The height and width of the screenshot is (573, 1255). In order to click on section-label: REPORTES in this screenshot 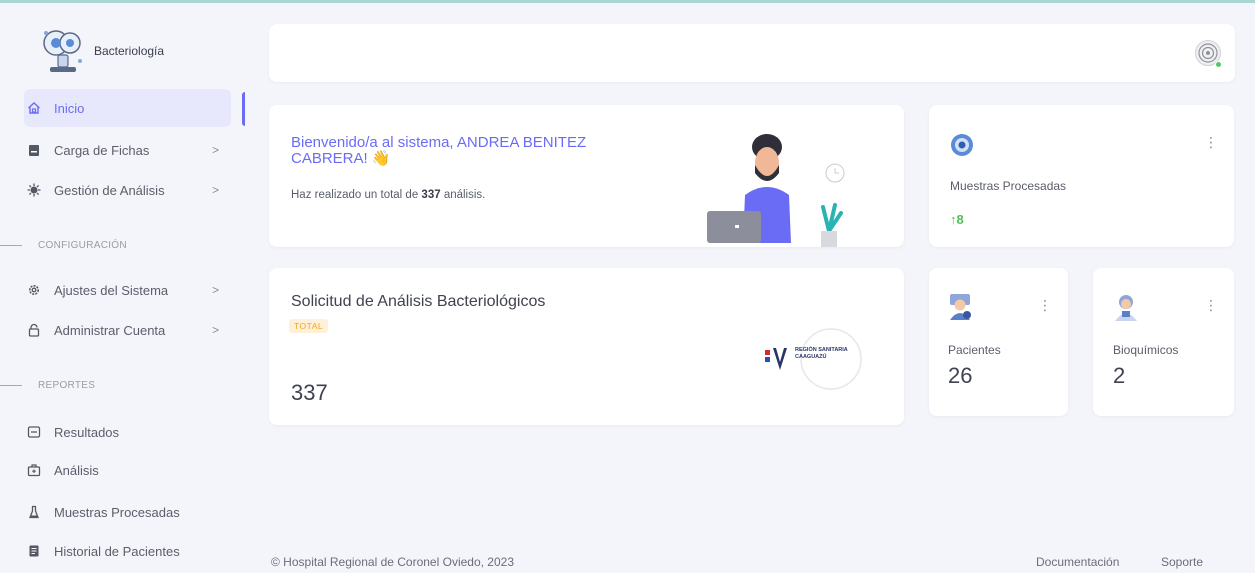, I will do `click(67, 385)`.